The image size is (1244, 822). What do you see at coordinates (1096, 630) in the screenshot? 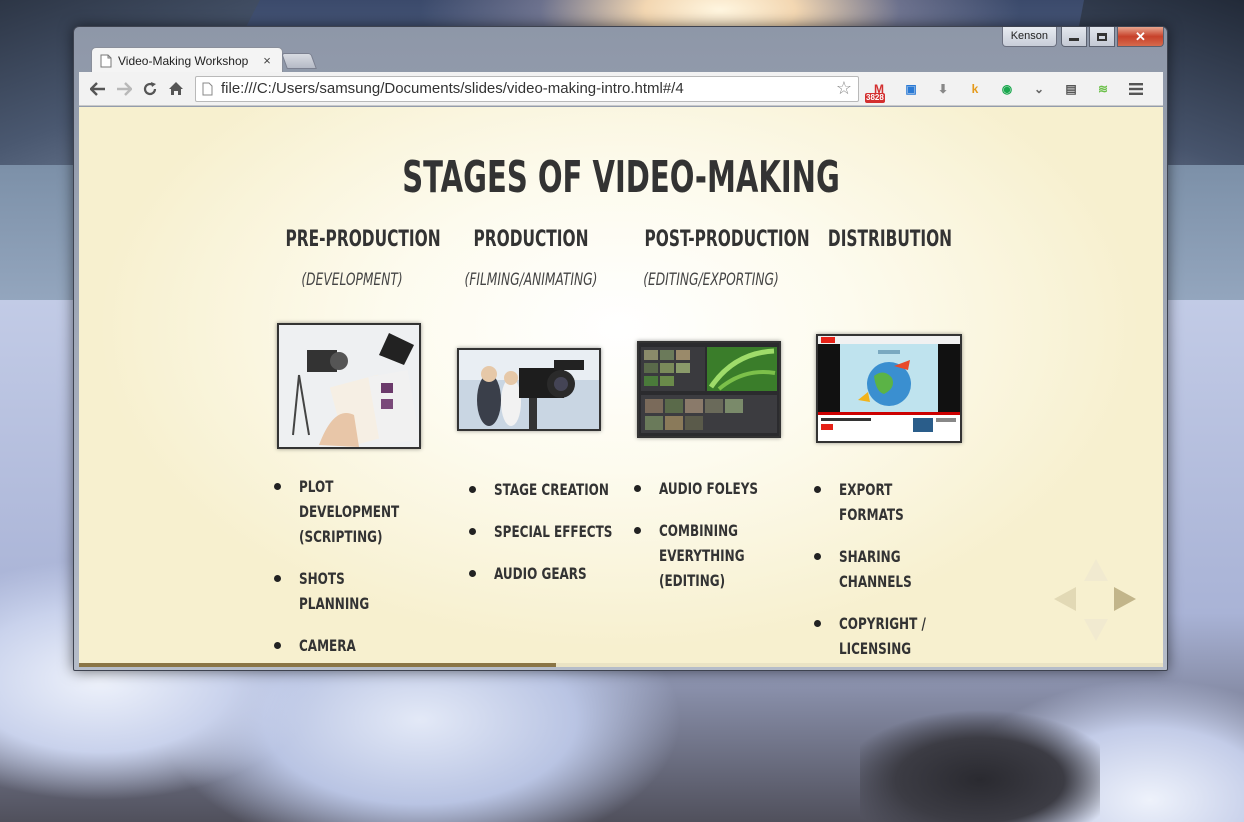
I see `nav-down-arrow-icon` at bounding box center [1096, 630].